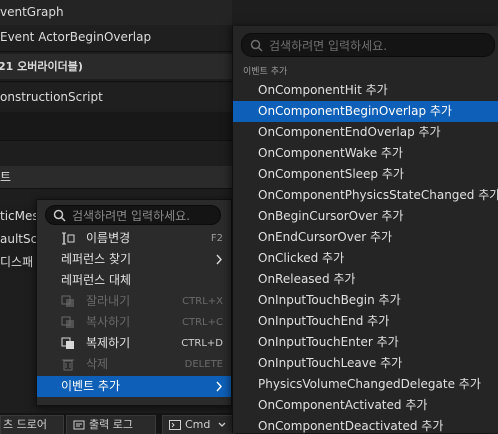  I want to click on submenu-item: OnComponentPhysicsStateChanged 추가, so click(365, 195).